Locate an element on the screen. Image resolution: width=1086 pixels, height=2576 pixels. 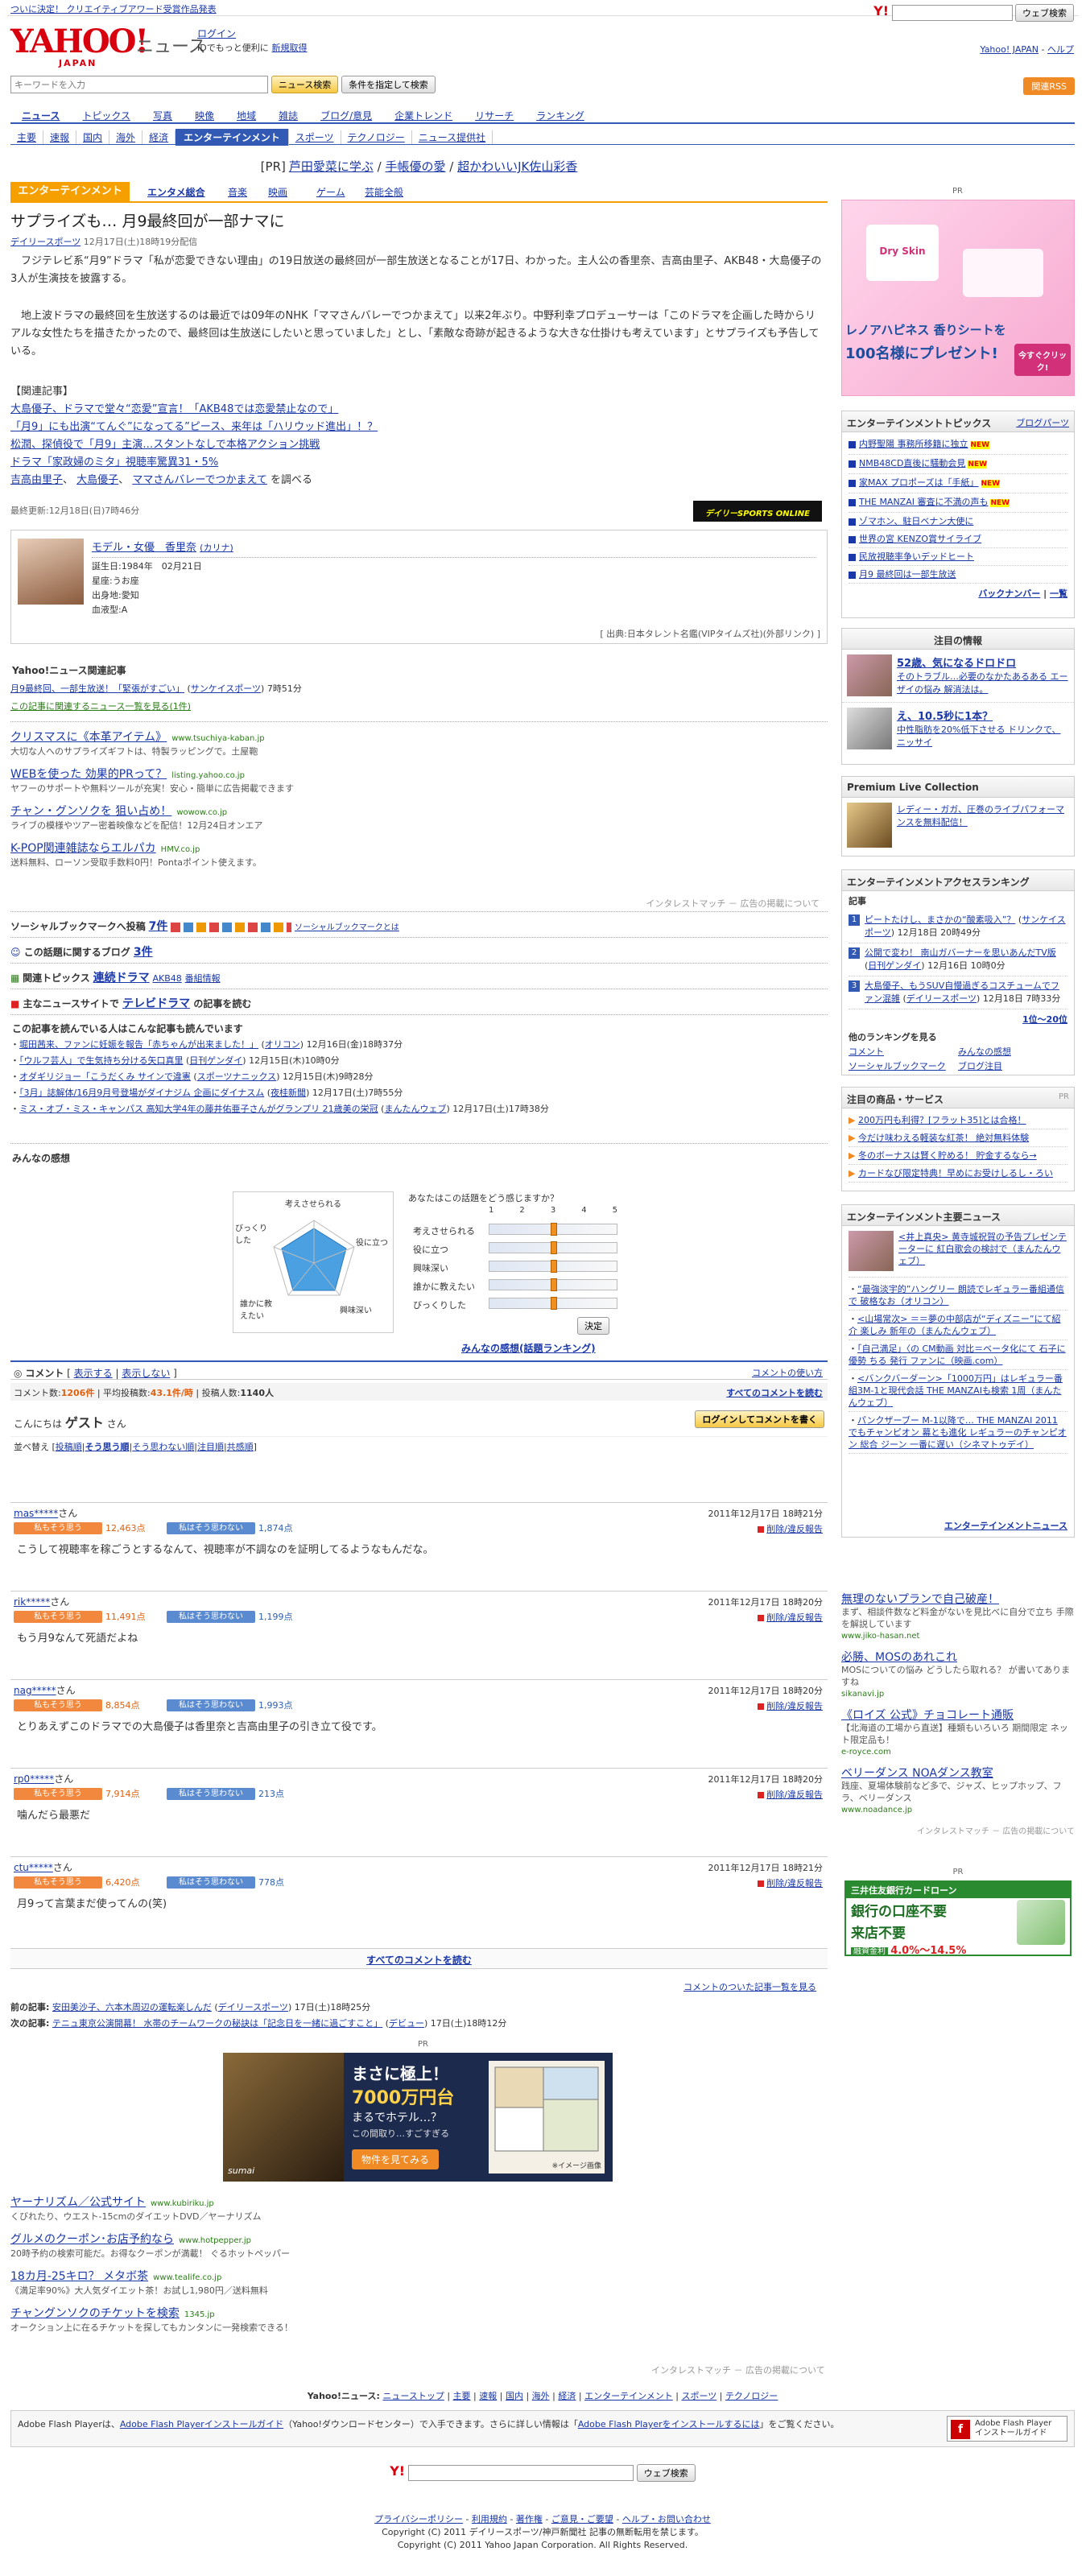
yahoo-mini-icon: Y! is located at coordinates (881, 11).